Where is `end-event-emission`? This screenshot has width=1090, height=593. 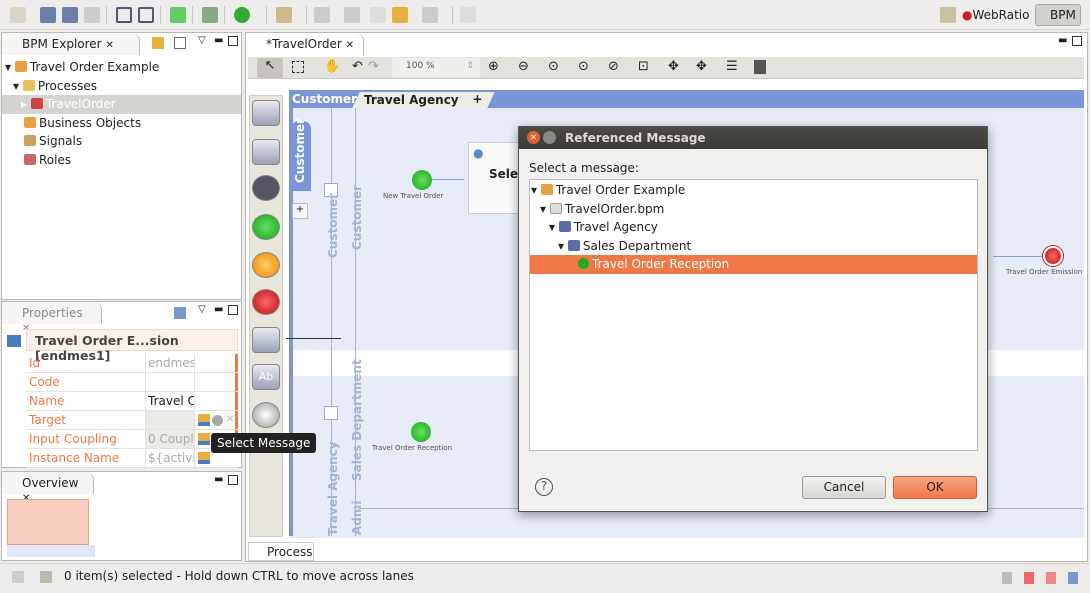 end-event-emission is located at coordinates (1053, 256).